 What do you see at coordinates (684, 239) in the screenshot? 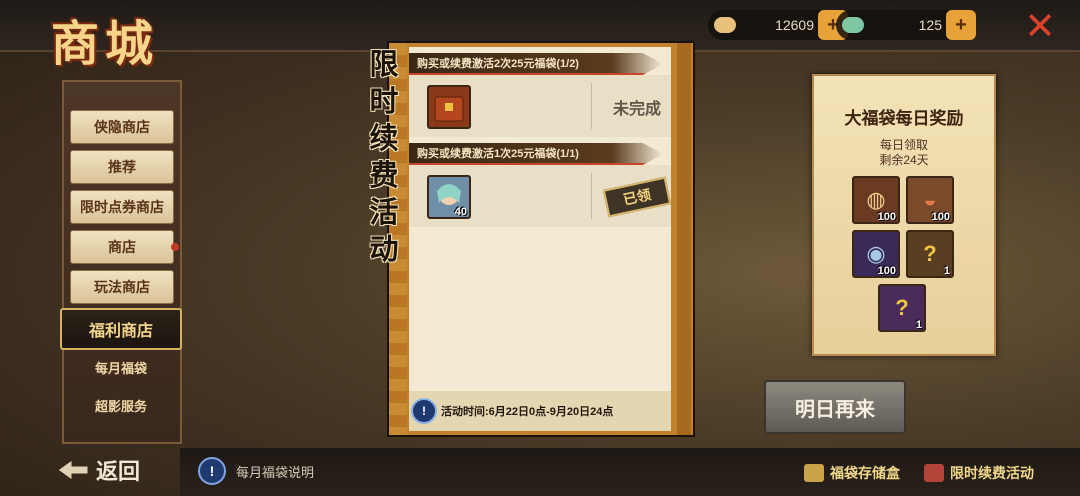
I see `popup-edge` at bounding box center [684, 239].